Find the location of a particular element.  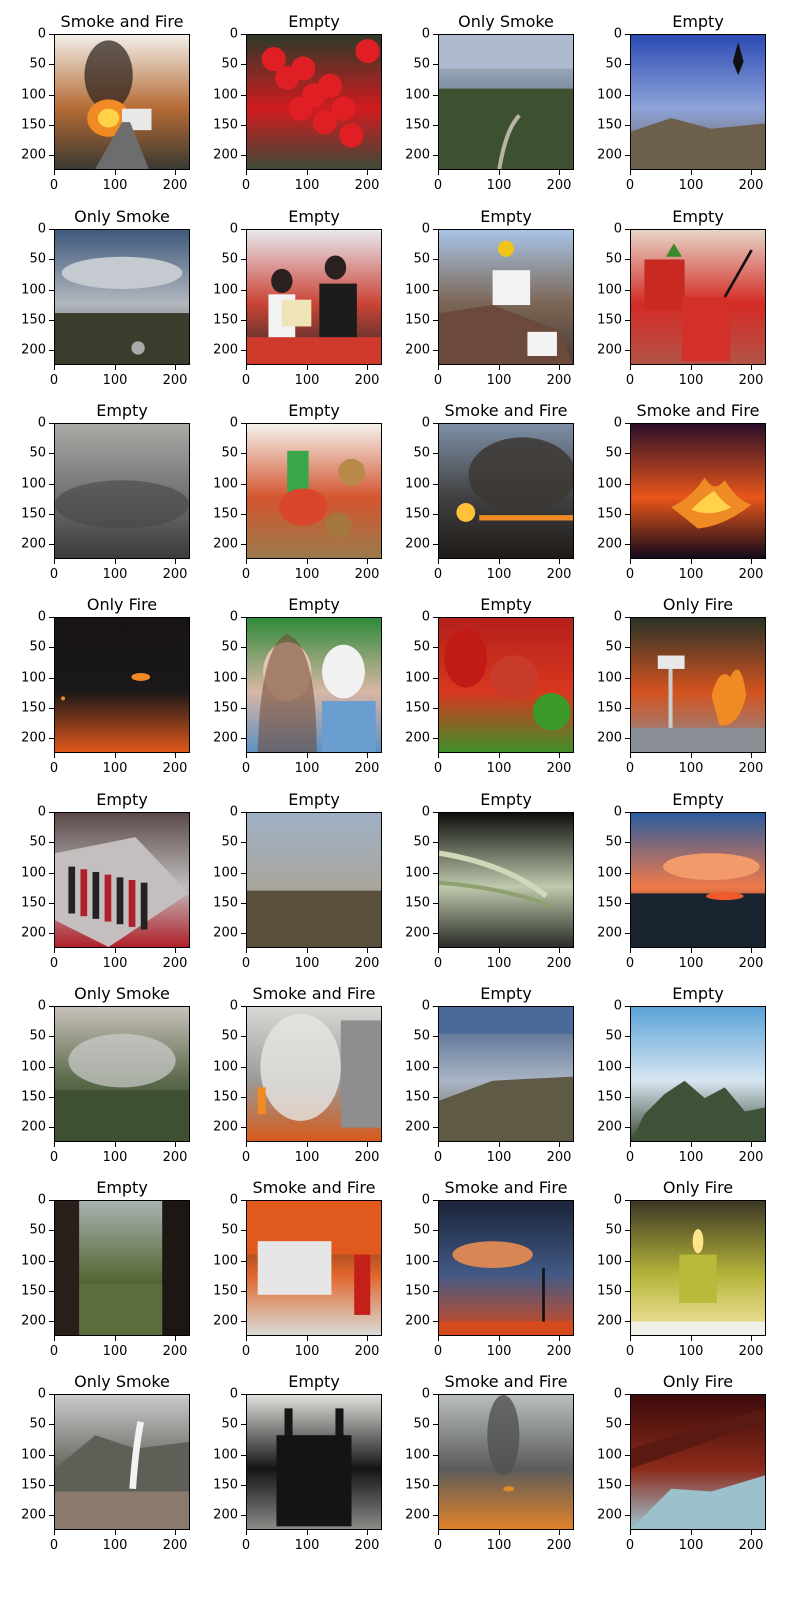

image-panel-worker-sign is located at coordinates (506, 297).